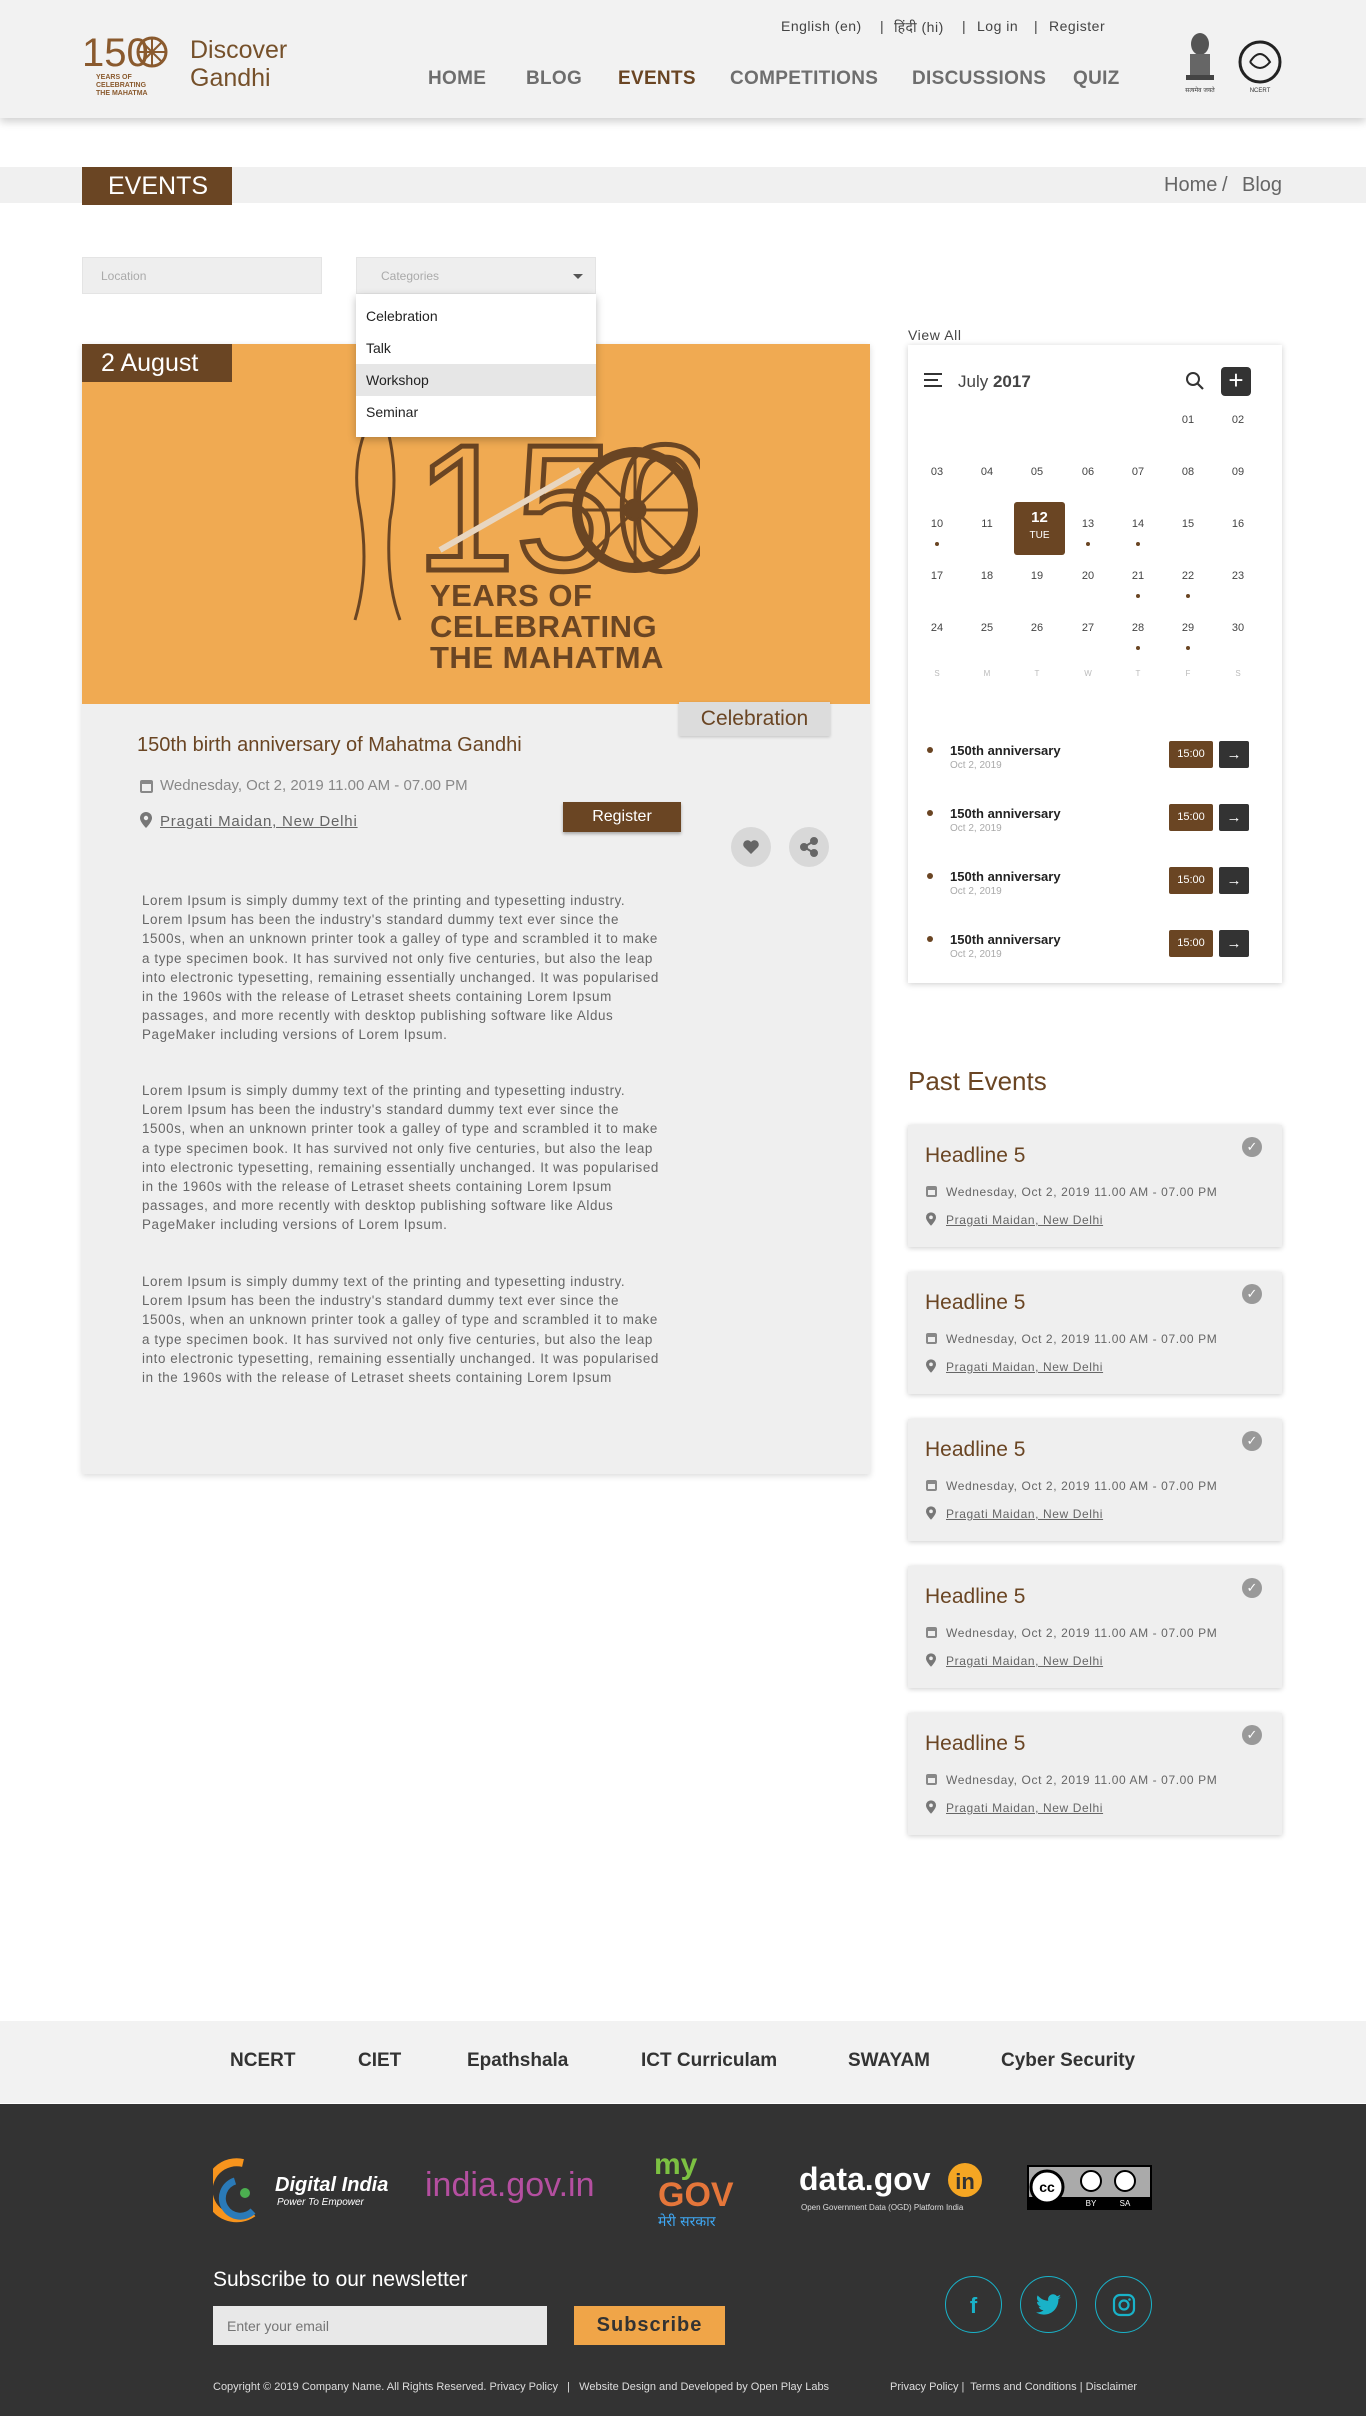 The image size is (1366, 2416). Describe the element at coordinates (937, 472) in the screenshot. I see `calendar-day: 03` at that location.